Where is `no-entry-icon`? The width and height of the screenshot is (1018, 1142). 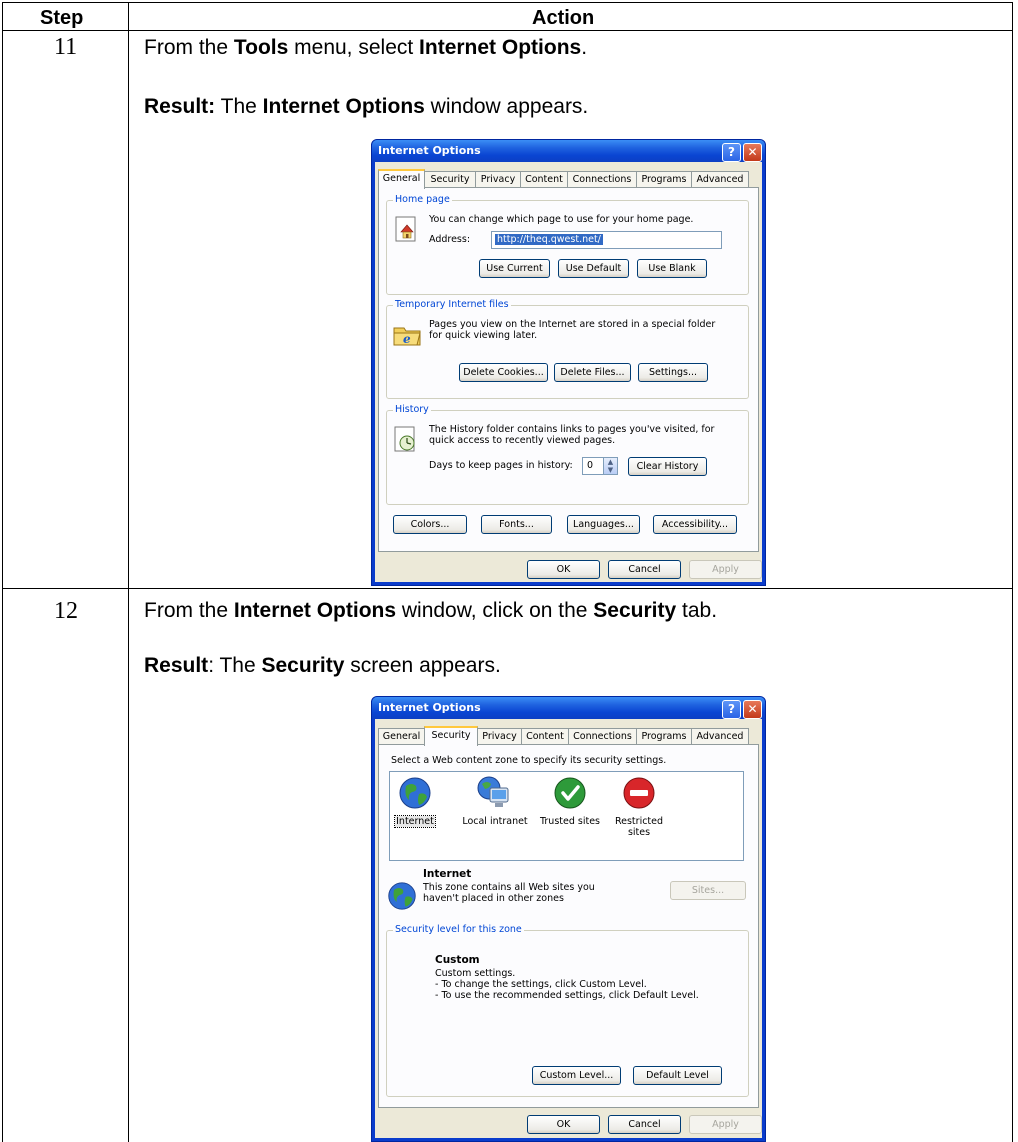
no-entry-icon is located at coordinates (639, 793).